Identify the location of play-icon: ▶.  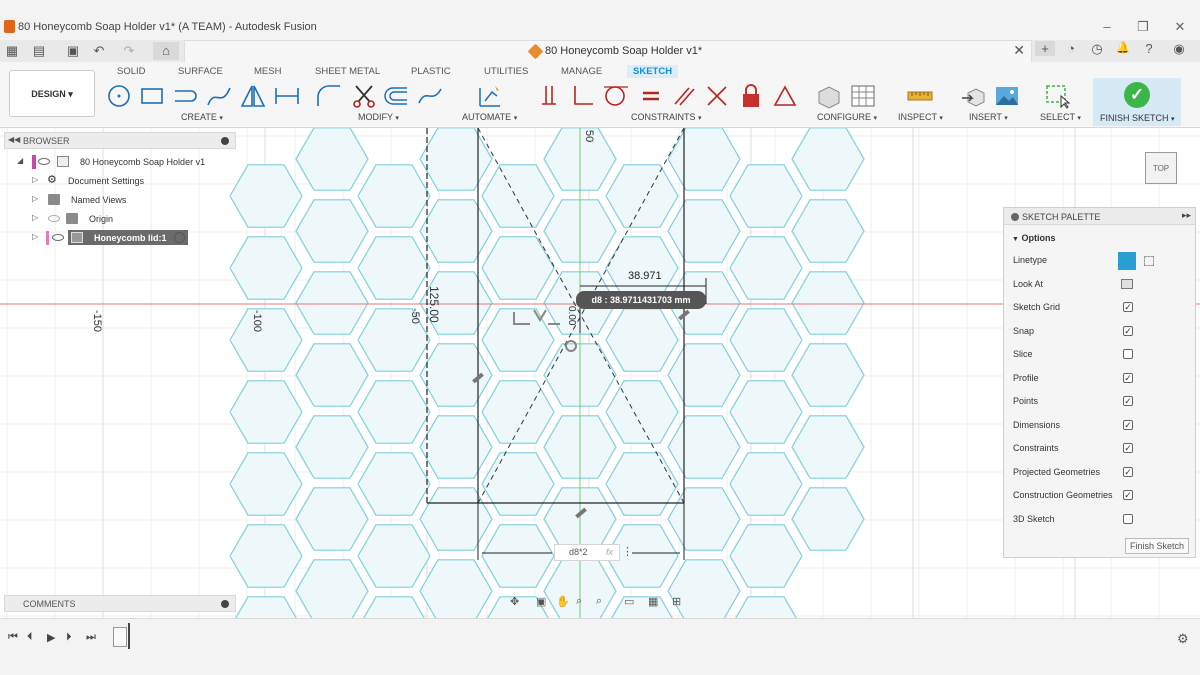
(51, 637).